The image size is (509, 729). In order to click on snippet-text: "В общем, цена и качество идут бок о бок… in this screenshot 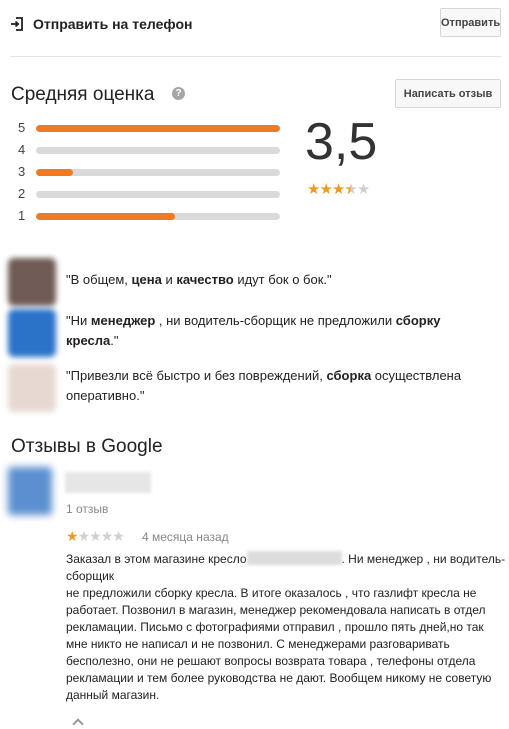, I will do `click(281, 280)`.